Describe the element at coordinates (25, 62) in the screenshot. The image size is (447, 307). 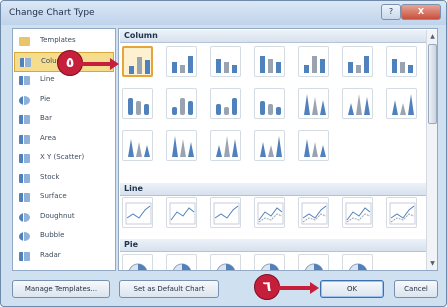
I see `column-chart-icon` at that location.